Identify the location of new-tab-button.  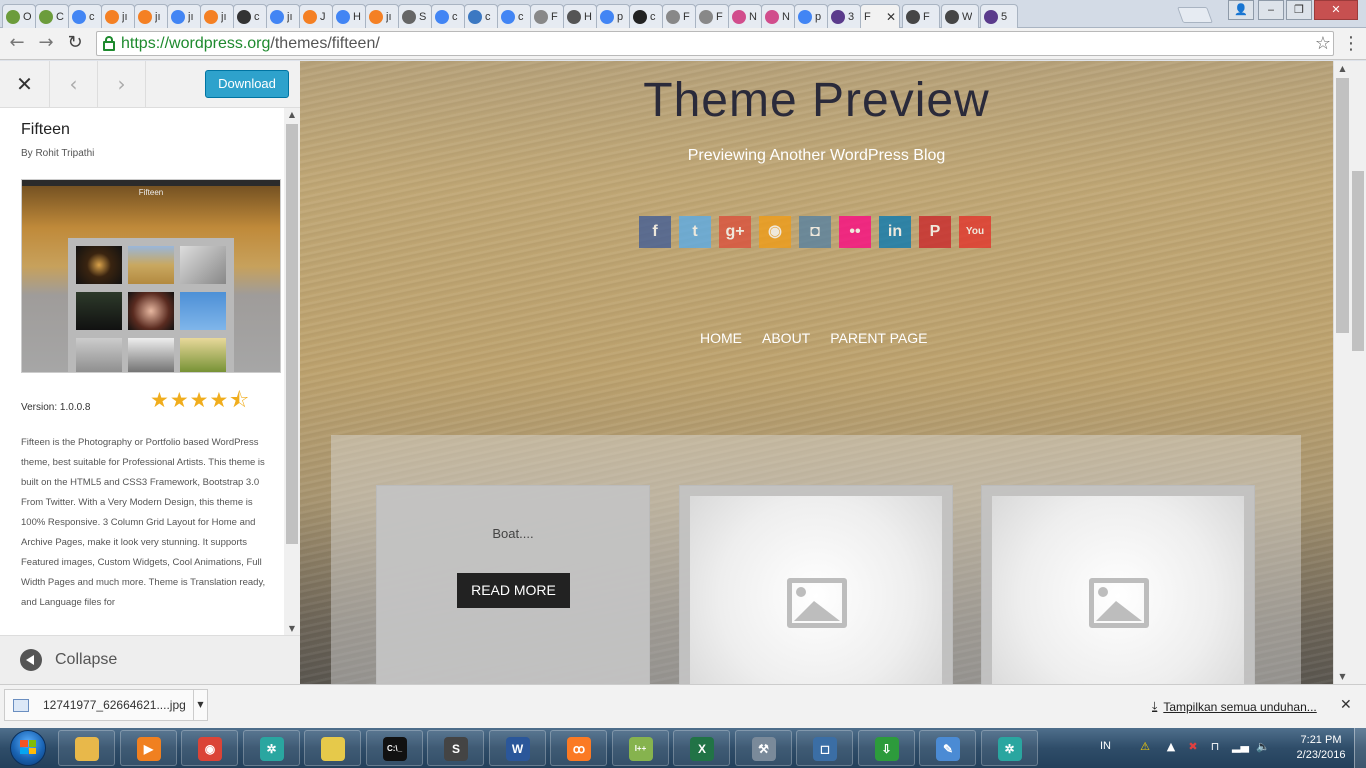
(1195, 15).